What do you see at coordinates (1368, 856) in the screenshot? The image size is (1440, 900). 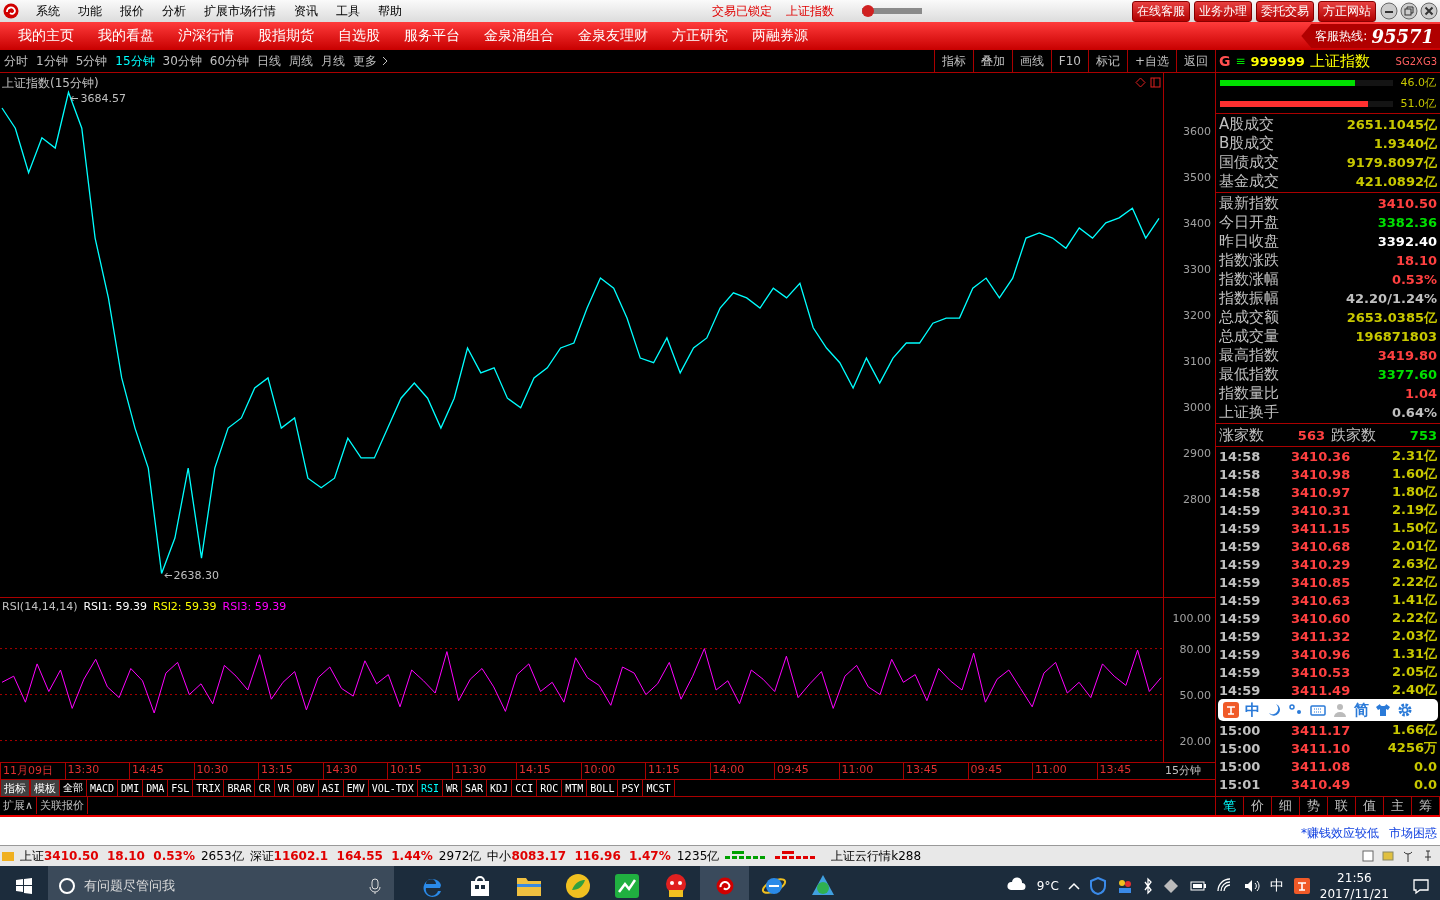 I see `window-icon` at bounding box center [1368, 856].